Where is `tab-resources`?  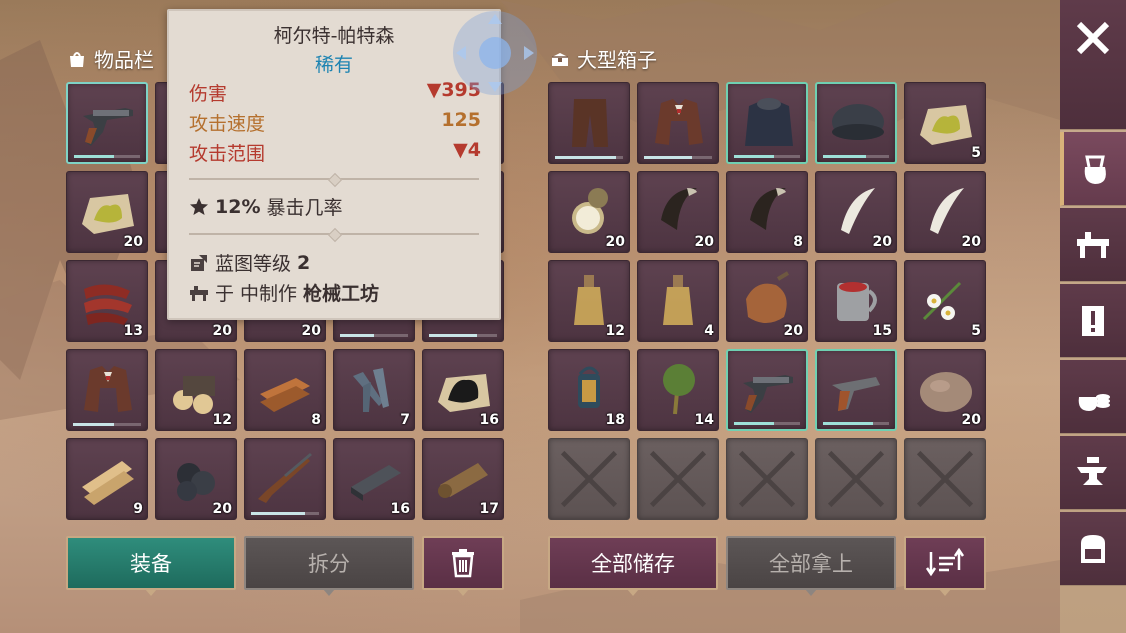
tab-resources is located at coordinates (1093, 397).